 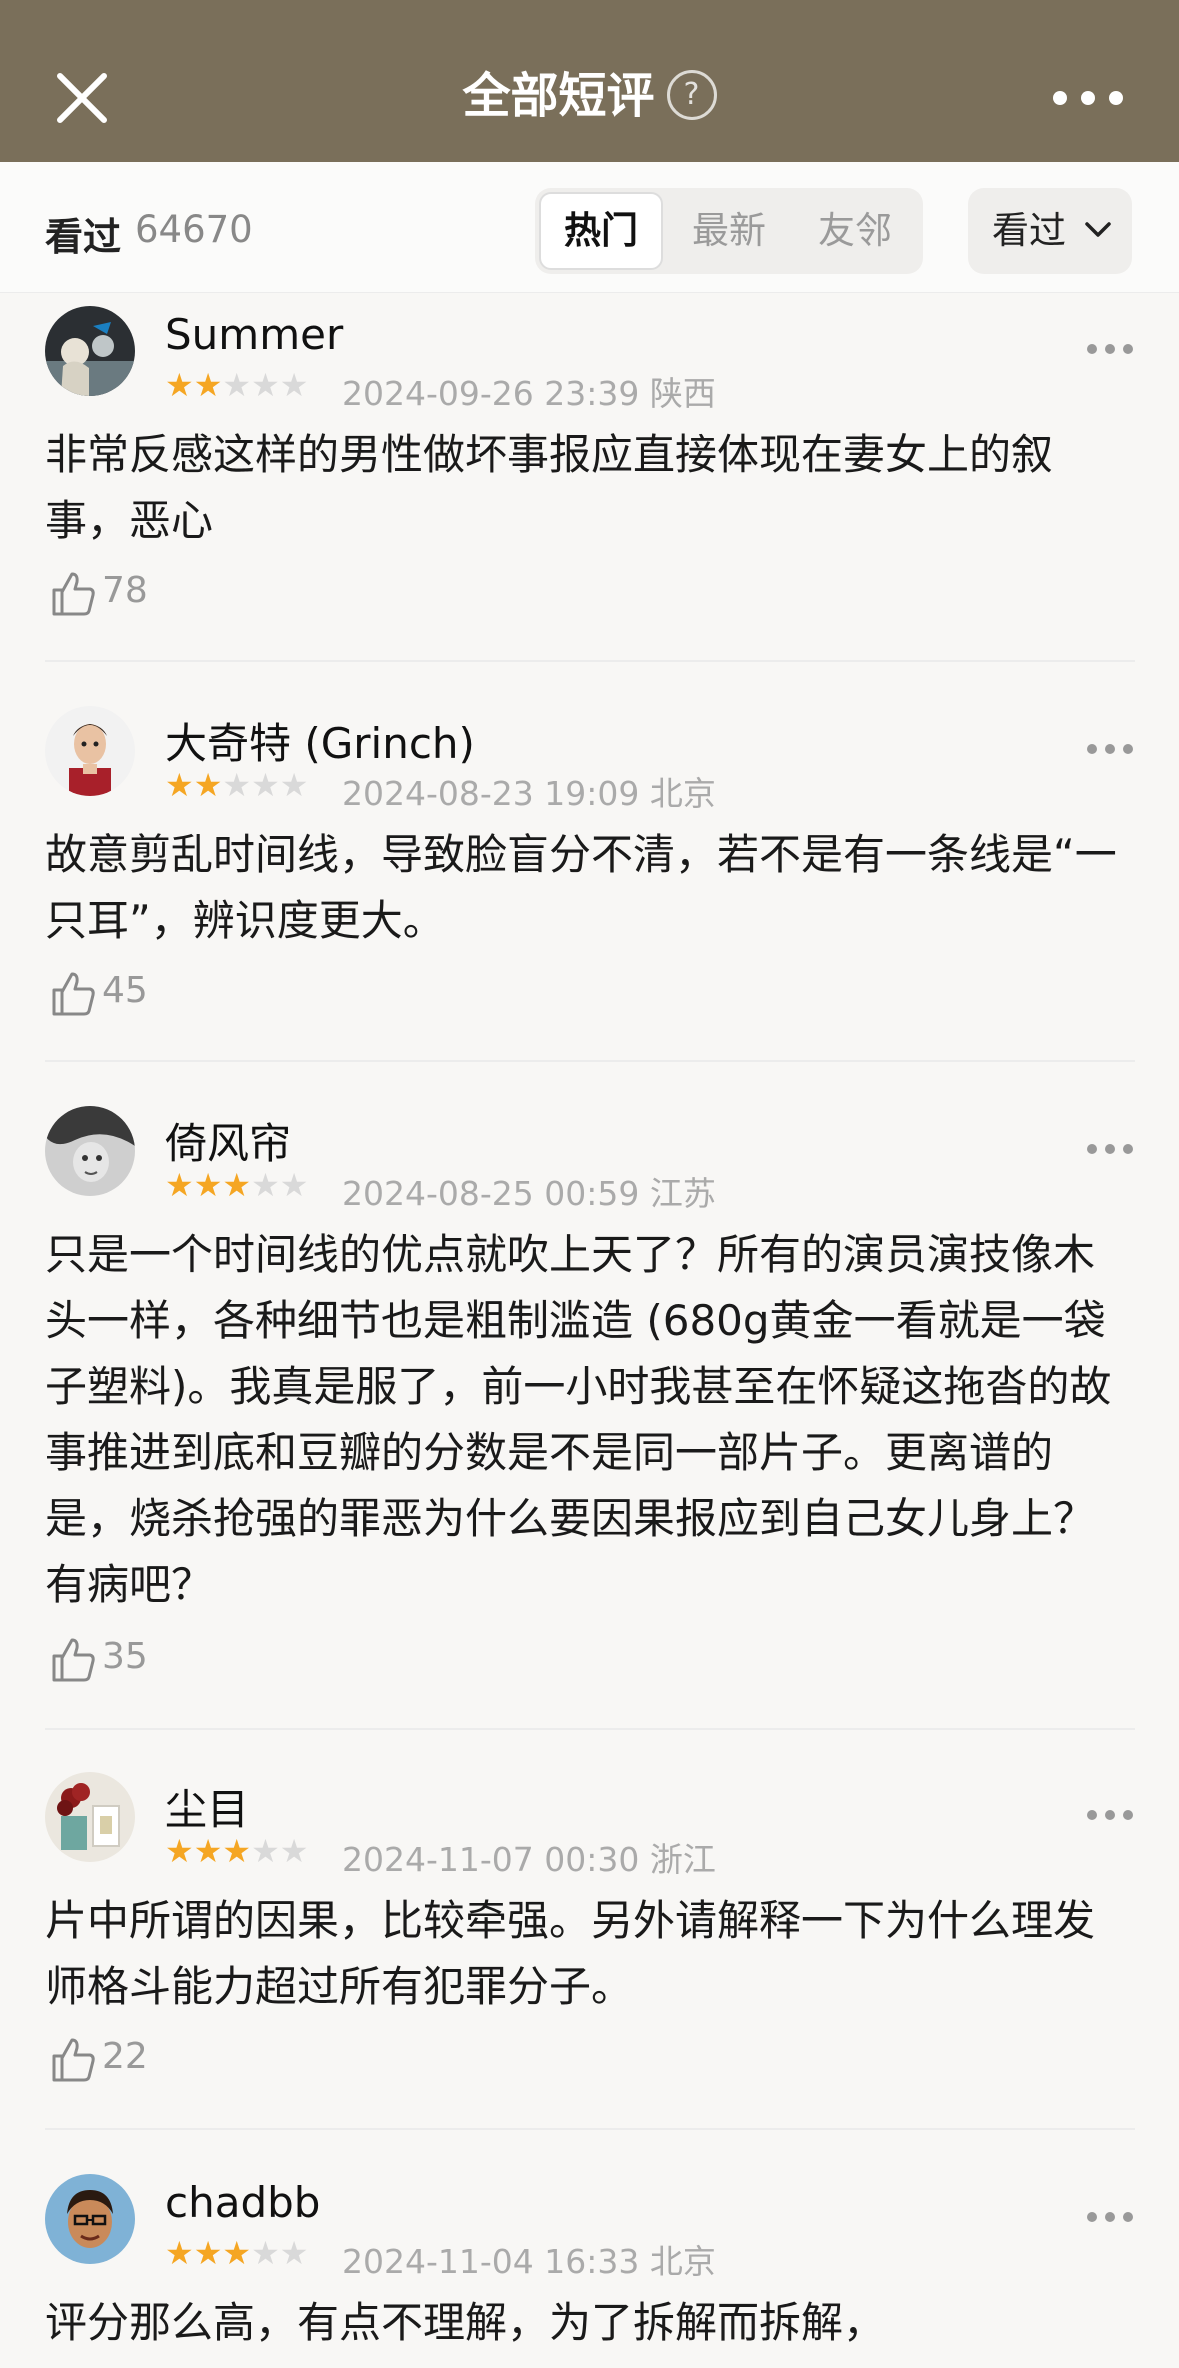 What do you see at coordinates (855, 231) in the screenshot?
I see `tab-friends: 友邻` at bounding box center [855, 231].